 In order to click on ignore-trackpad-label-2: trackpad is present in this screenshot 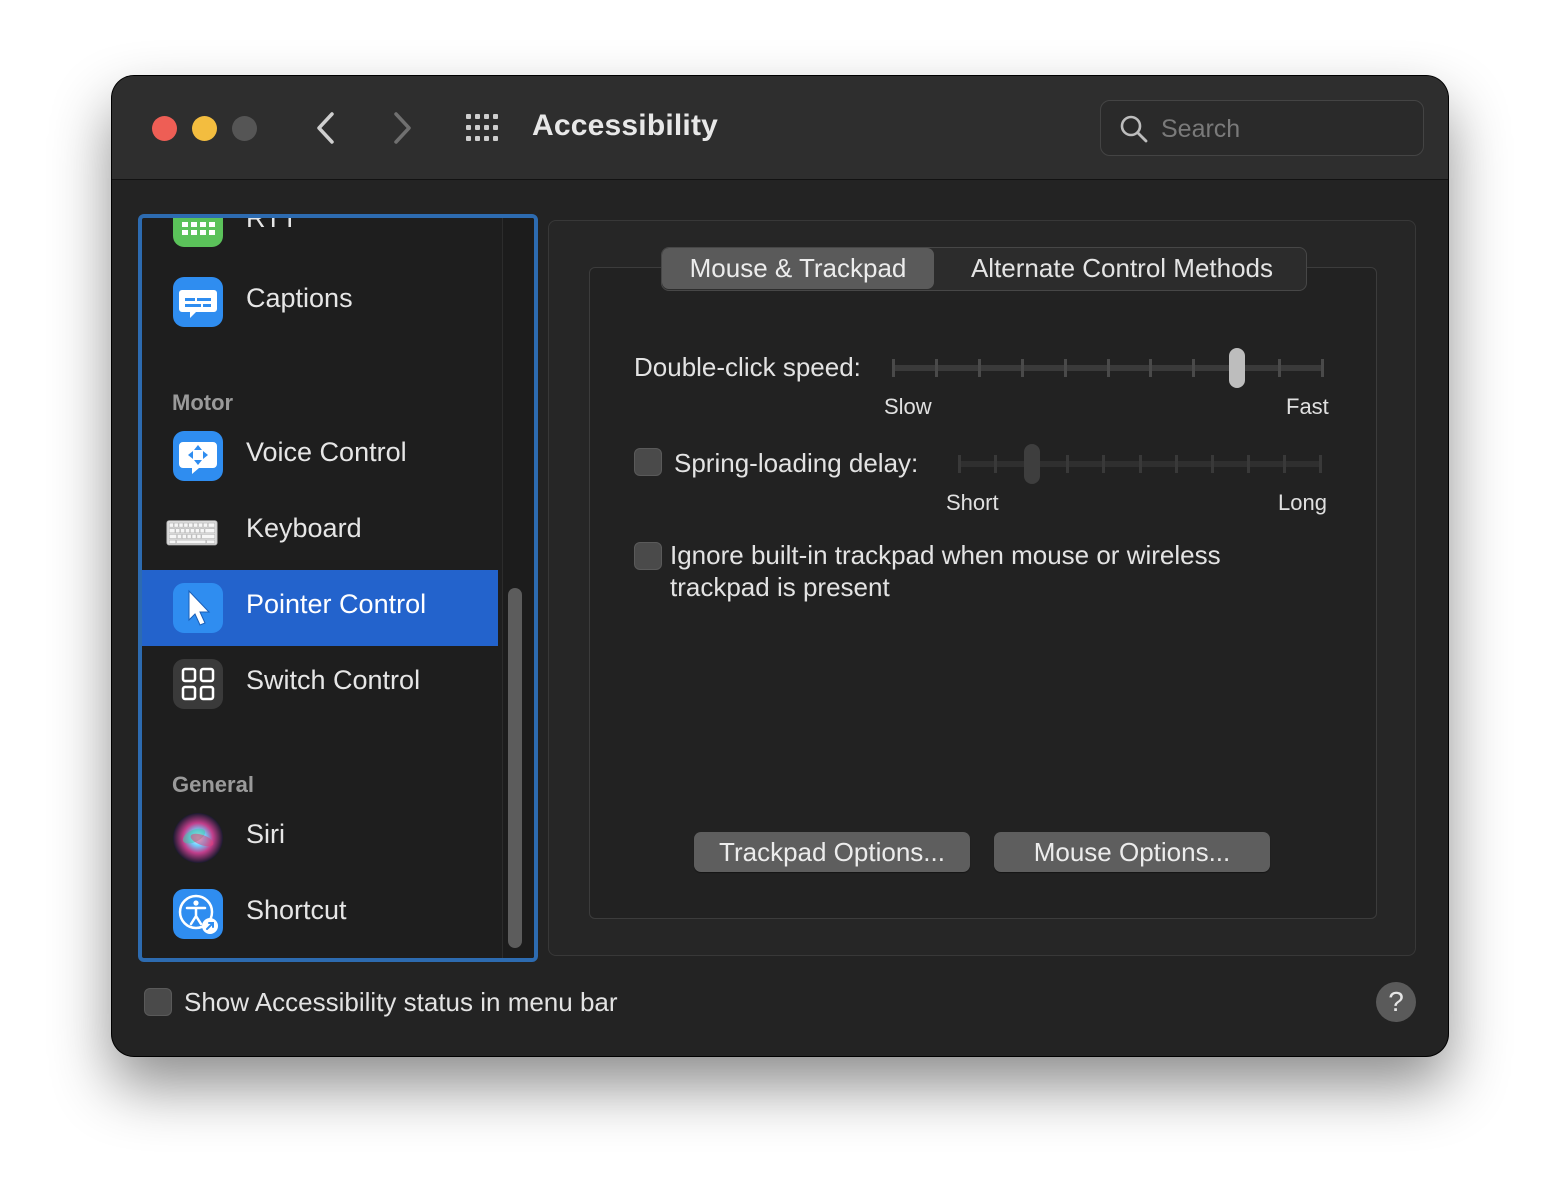, I will do `click(780, 587)`.